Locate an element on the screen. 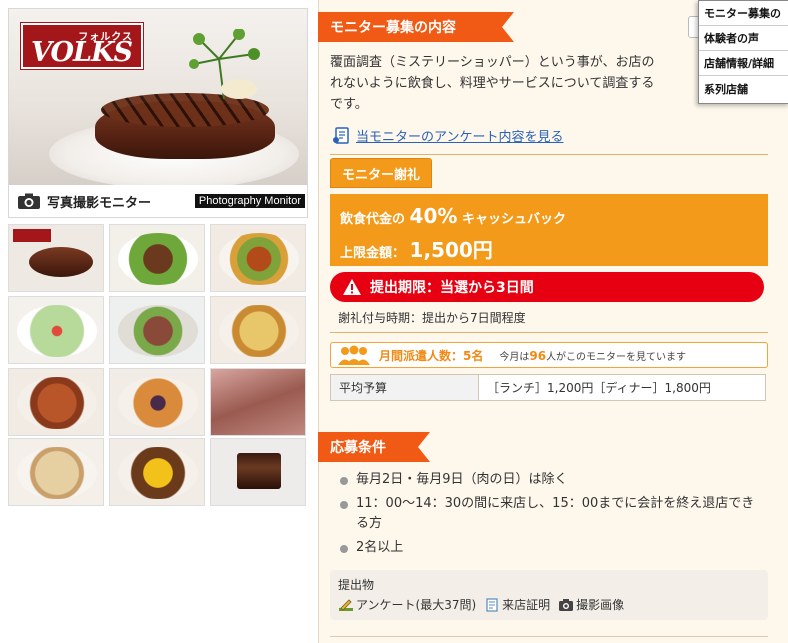 This screenshot has width=788, height=643. volks-logo: フォルクス VOLKS is located at coordinates (82, 46).